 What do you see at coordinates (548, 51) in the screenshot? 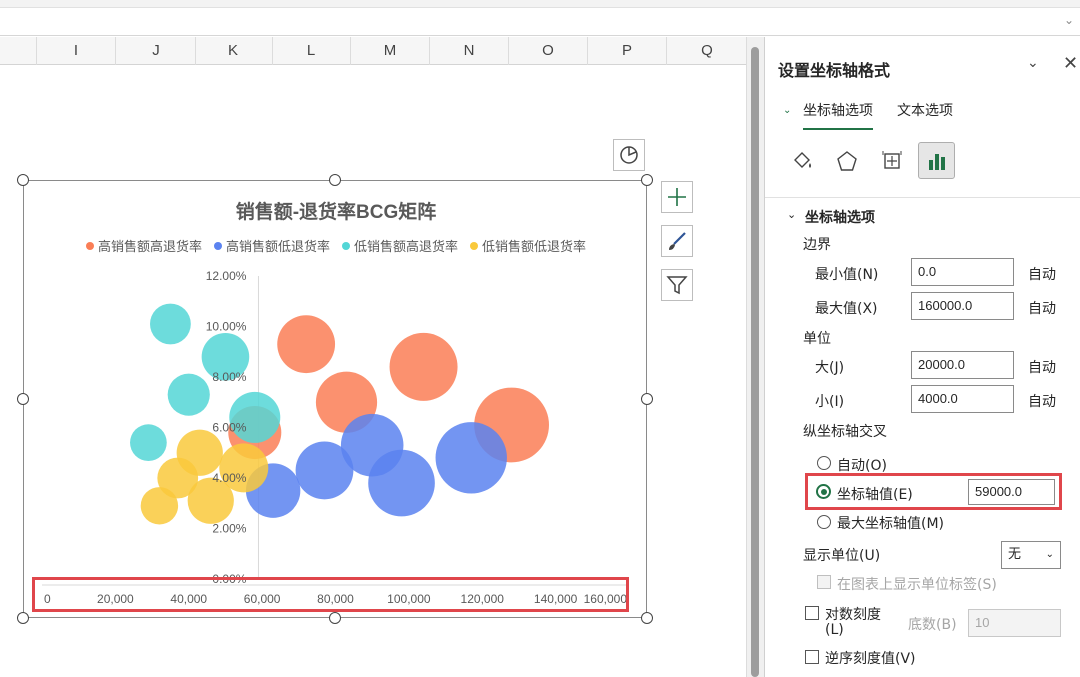
I see `column-header-cell: O` at bounding box center [548, 51].